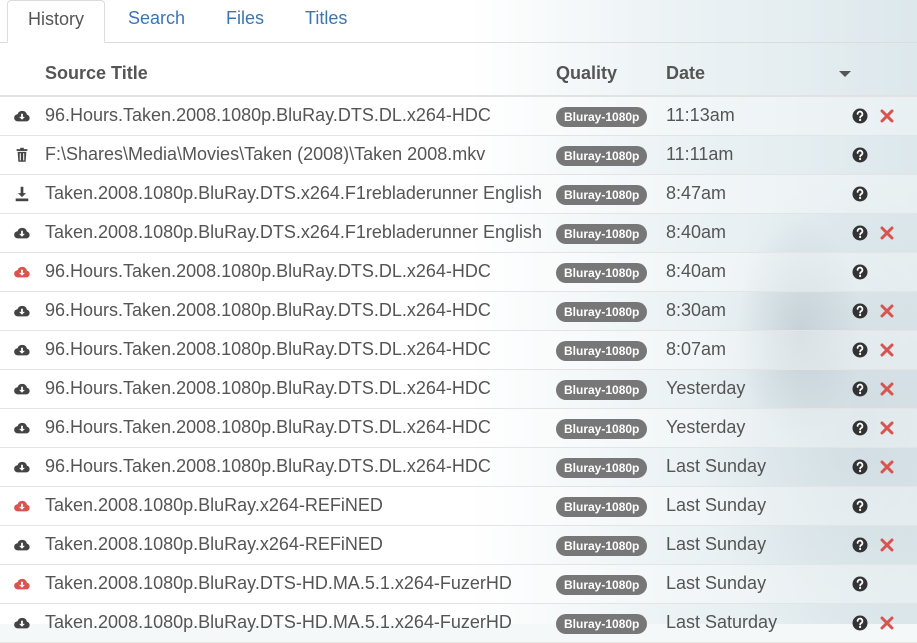 This screenshot has width=917, height=643. I want to click on caret-down-icon, so click(845, 74).